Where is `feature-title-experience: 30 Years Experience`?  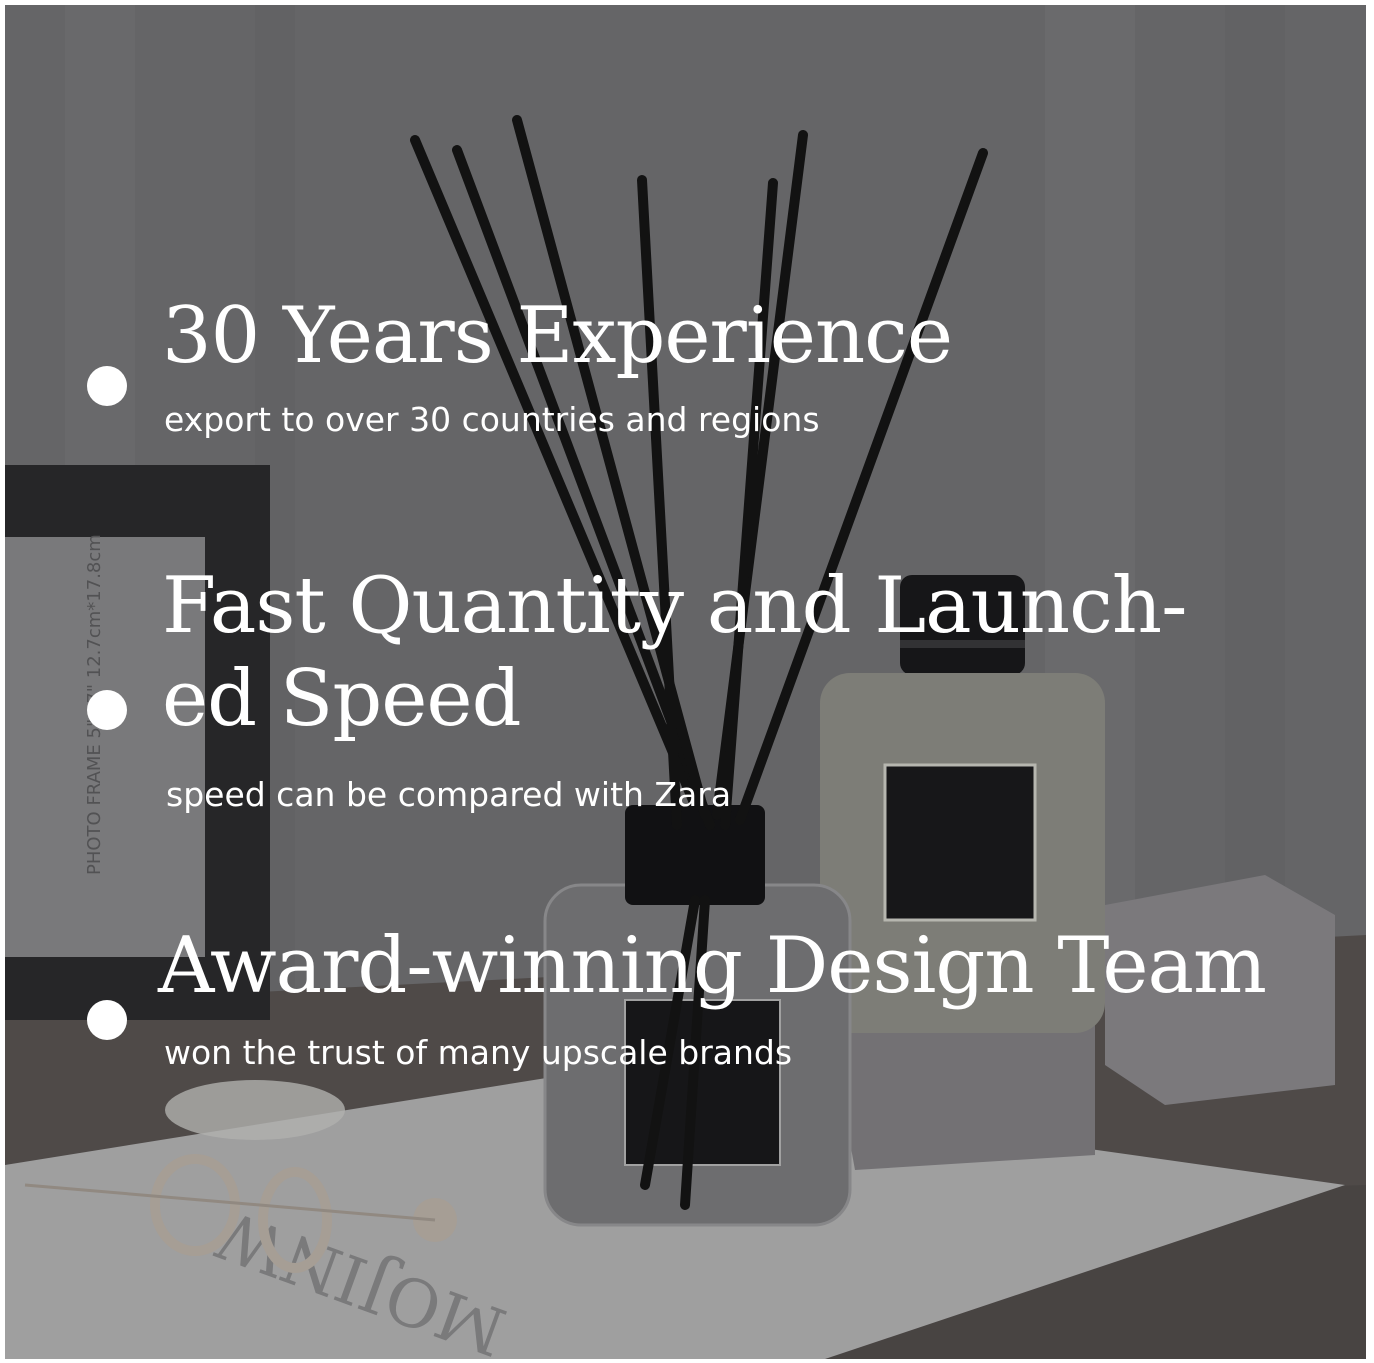 feature-title-experience: 30 Years Experience is located at coordinates (557, 336).